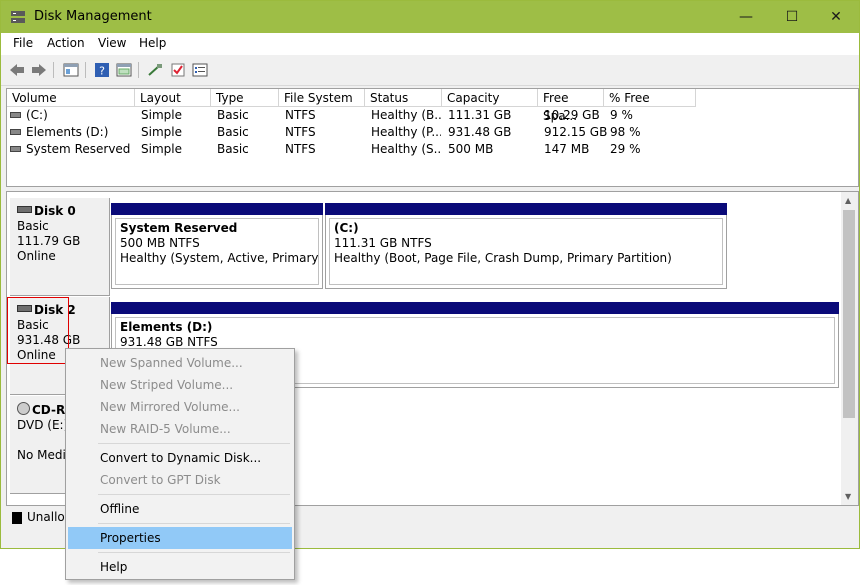  I want to click on maximize-button: ☐, so click(792, 17).